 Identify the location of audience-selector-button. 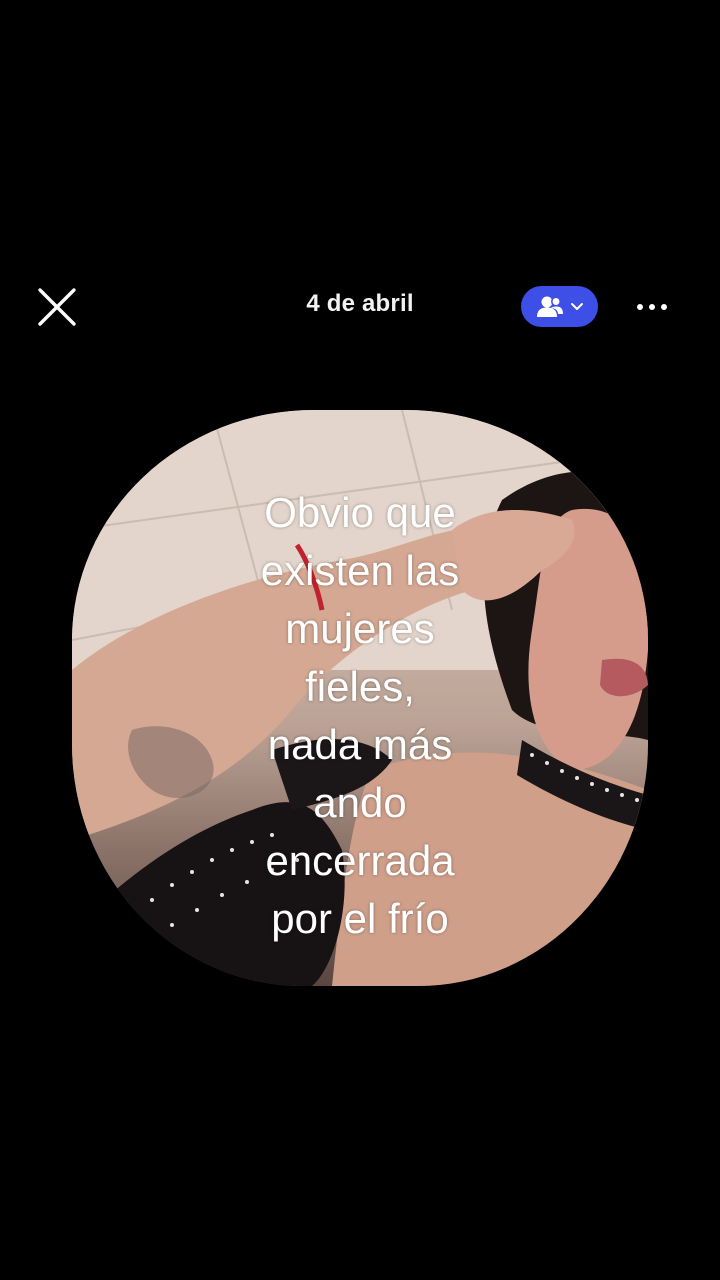
(559, 306).